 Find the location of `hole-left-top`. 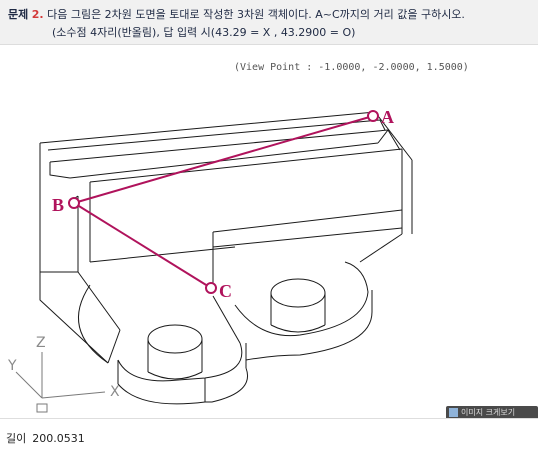

hole-left-top is located at coordinates (175, 339).